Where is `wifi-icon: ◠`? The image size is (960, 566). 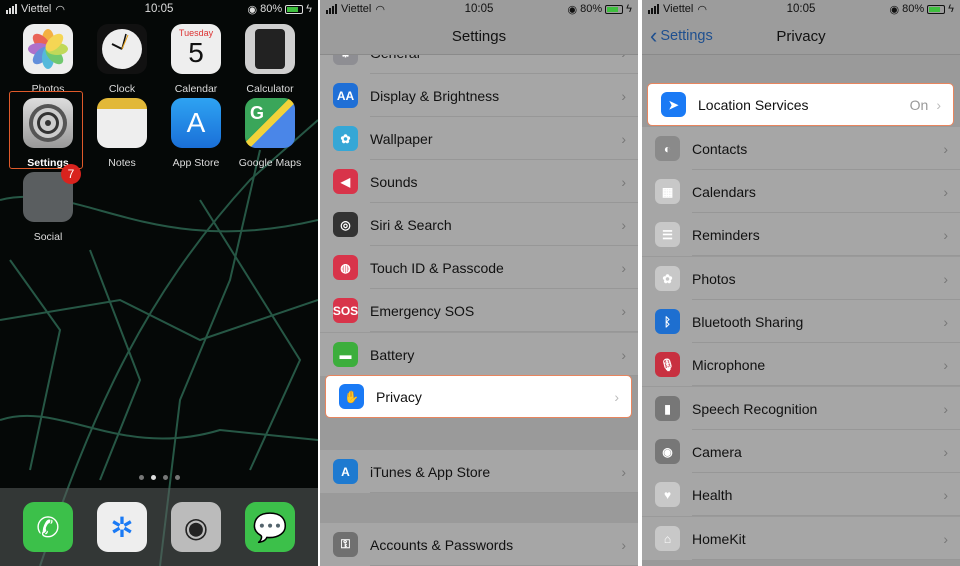 wifi-icon: ◠ is located at coordinates (380, 9).